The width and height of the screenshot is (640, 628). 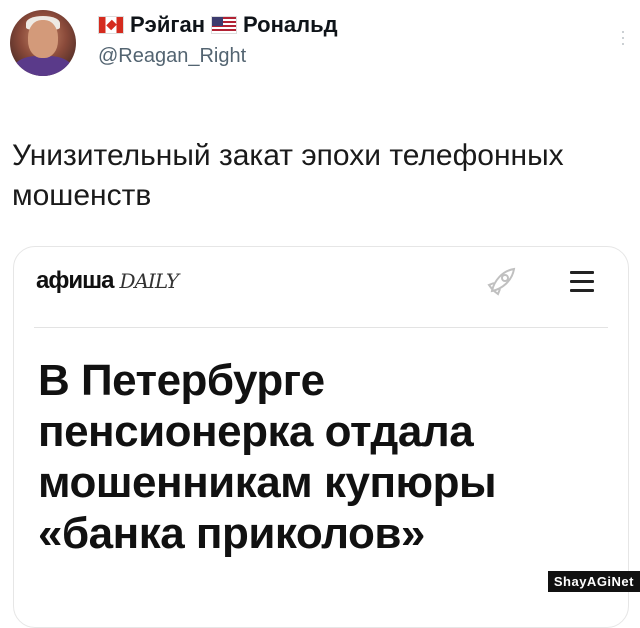 I want to click on logo-main-text: афиша, so click(x=75, y=280).